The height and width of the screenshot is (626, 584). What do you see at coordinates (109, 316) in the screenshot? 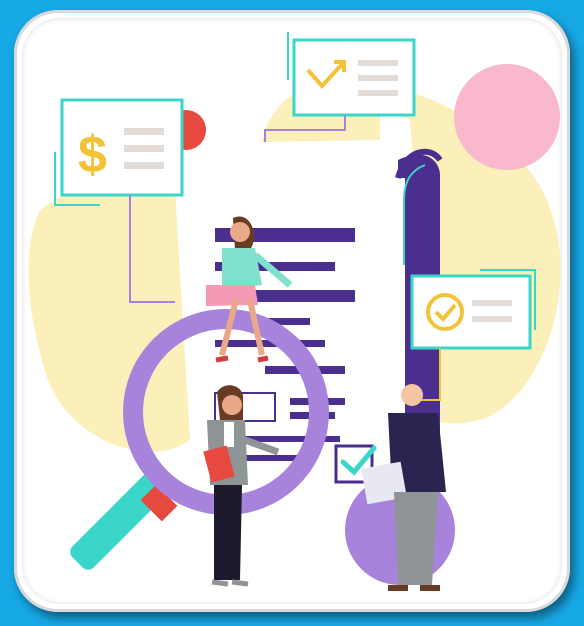
I see `yellow-blob-left` at bounding box center [109, 316].